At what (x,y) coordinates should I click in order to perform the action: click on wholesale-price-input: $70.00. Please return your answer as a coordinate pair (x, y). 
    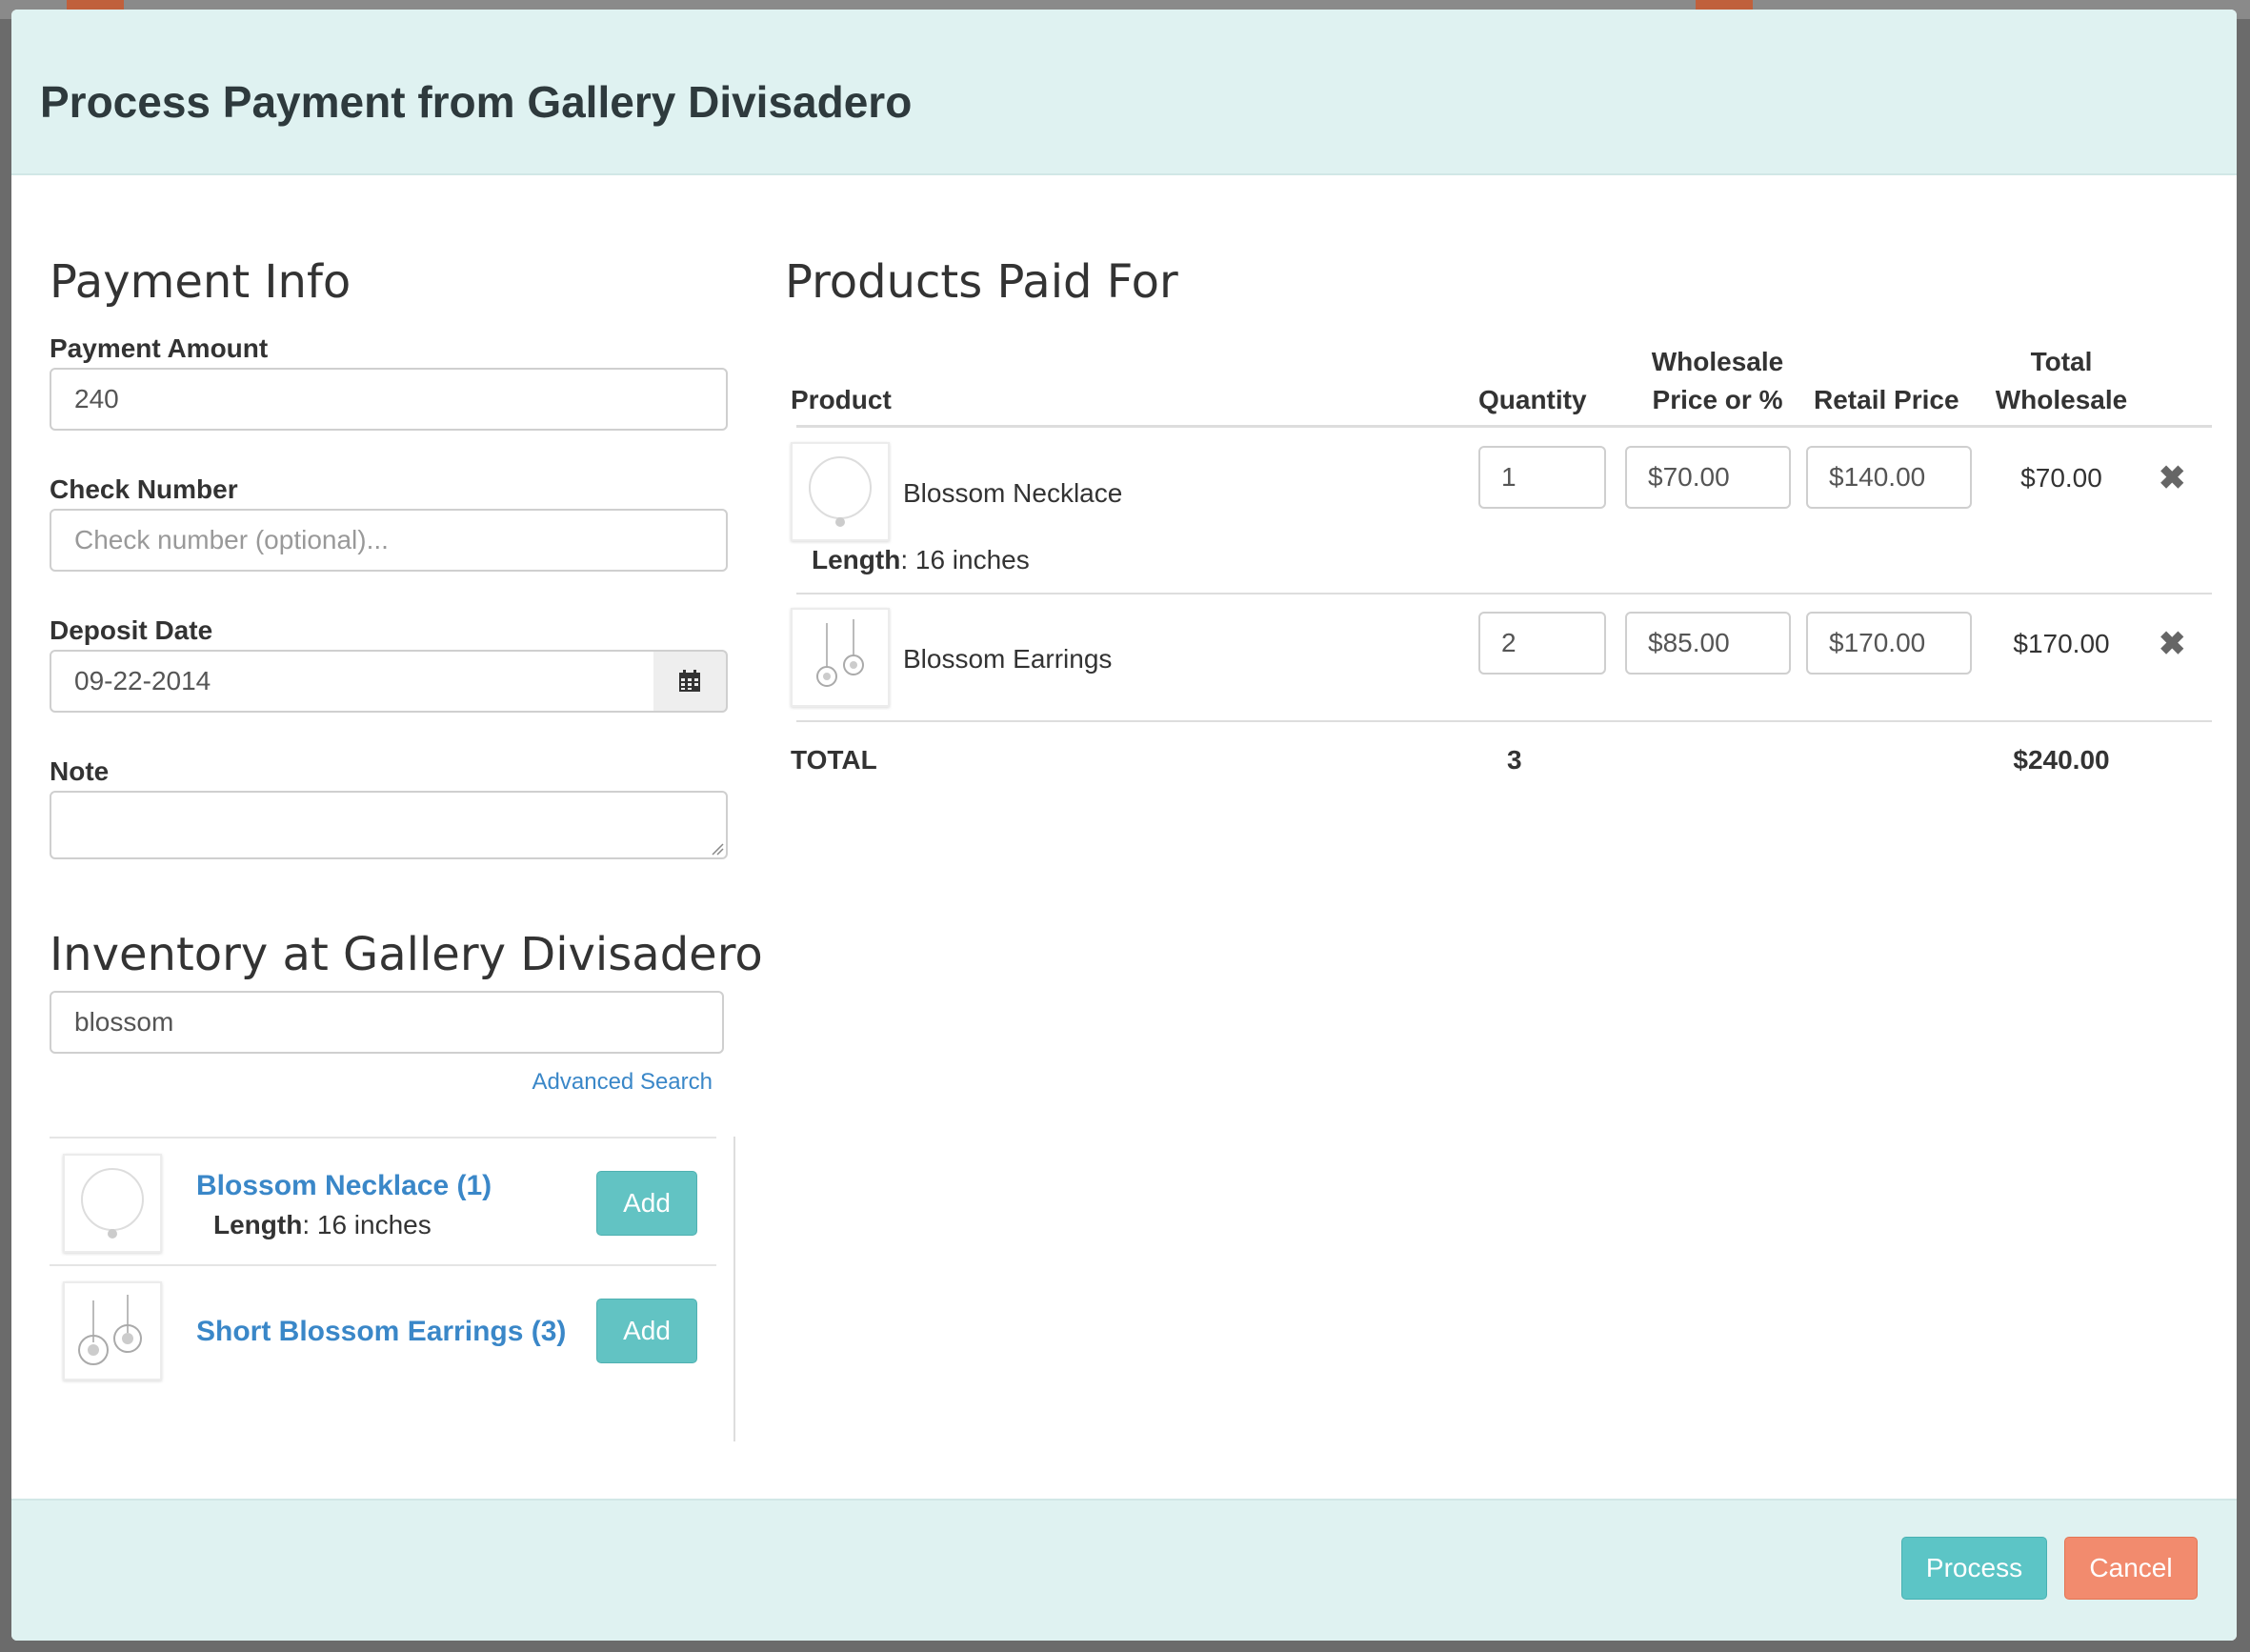
    Looking at the image, I should click on (1708, 477).